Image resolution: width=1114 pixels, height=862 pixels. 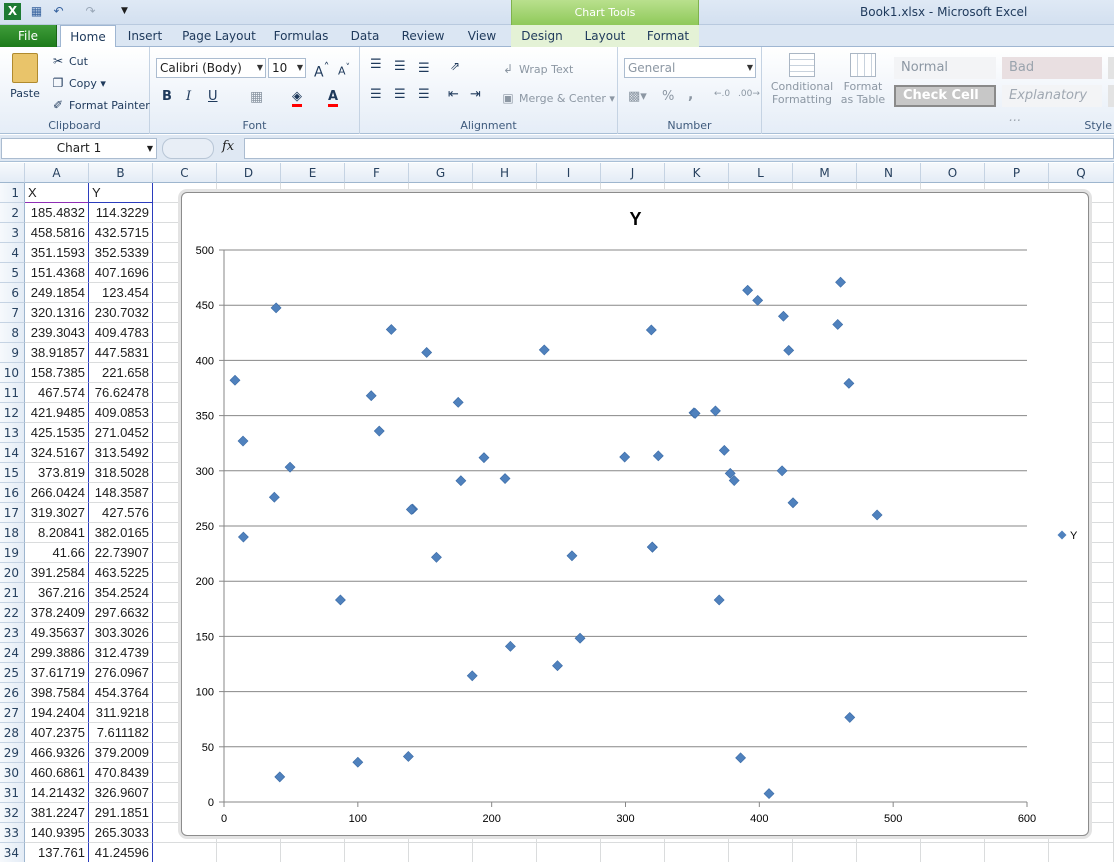 What do you see at coordinates (121, 233) in the screenshot?
I see `cell: 432.5715` at bounding box center [121, 233].